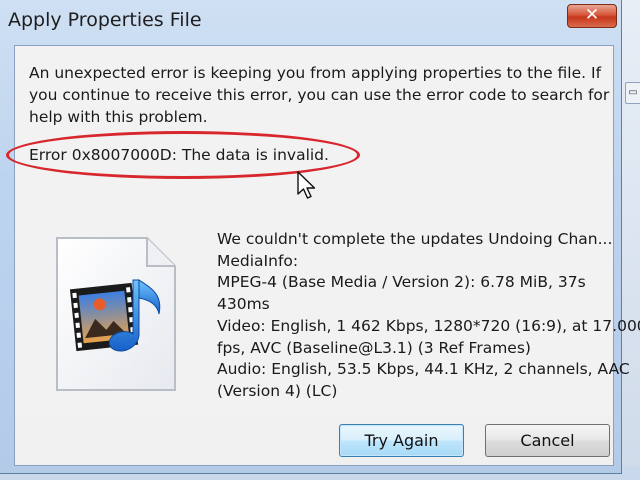  I want to click on close-button: ✕, so click(592, 16).